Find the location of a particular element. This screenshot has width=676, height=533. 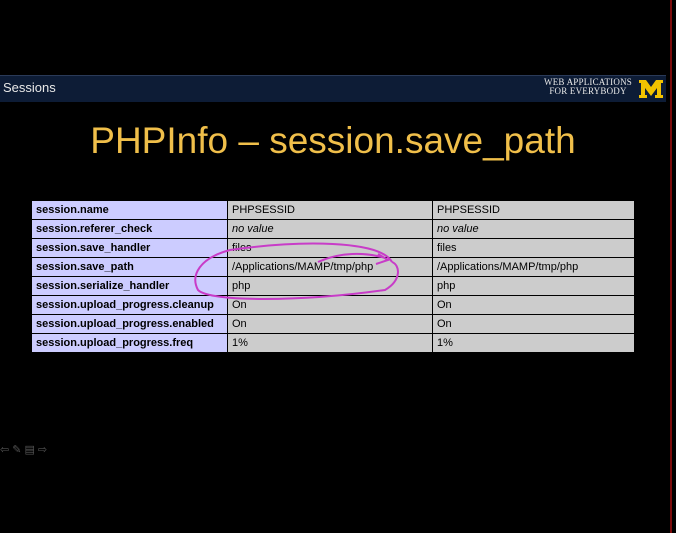

ink-arrow is located at coordinates (354, 258).